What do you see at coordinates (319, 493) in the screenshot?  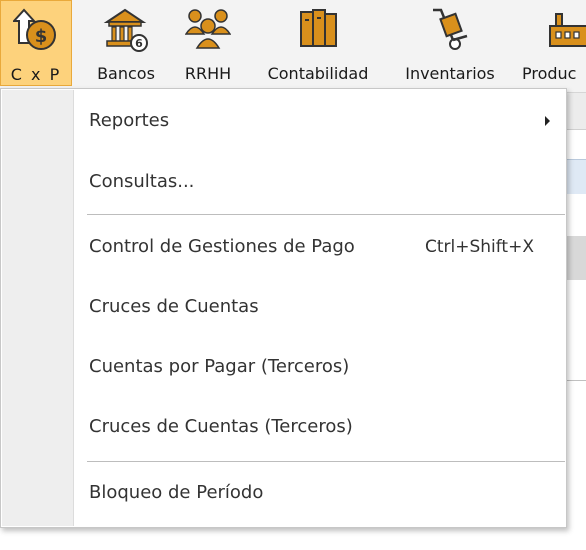 I see `menu-item-bloqueo-periodo: Bloqueo de Período` at bounding box center [319, 493].